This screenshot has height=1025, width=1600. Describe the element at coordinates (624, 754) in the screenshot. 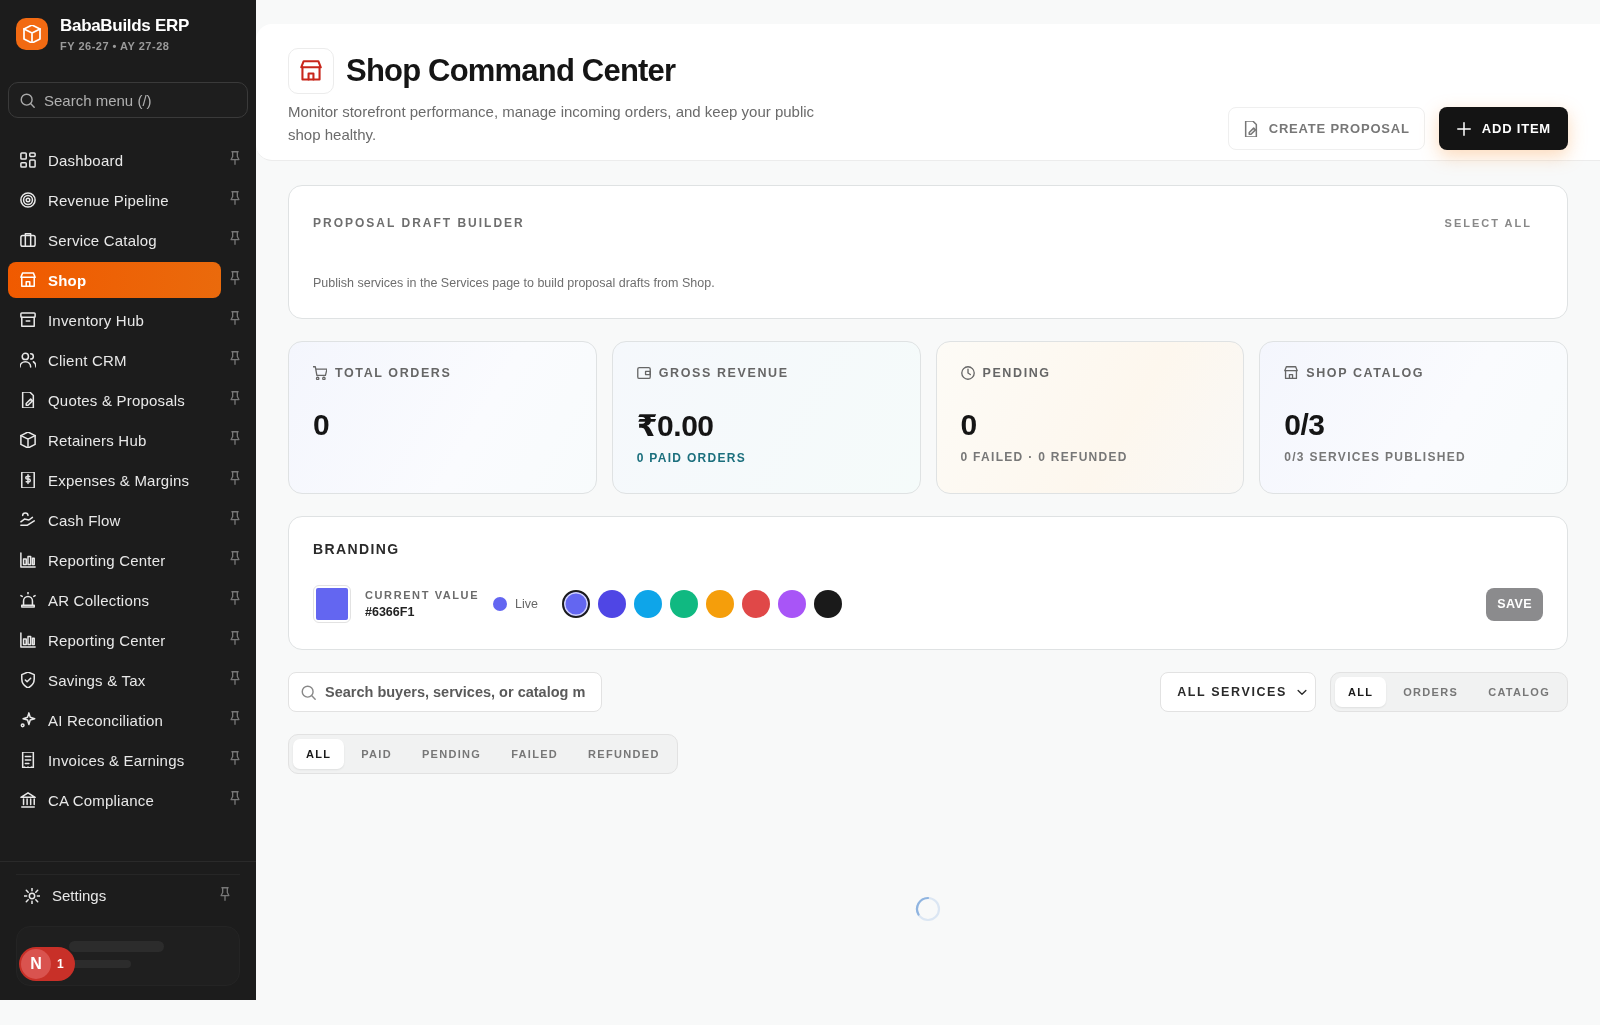

I see `status-tab: REFUNDED` at that location.